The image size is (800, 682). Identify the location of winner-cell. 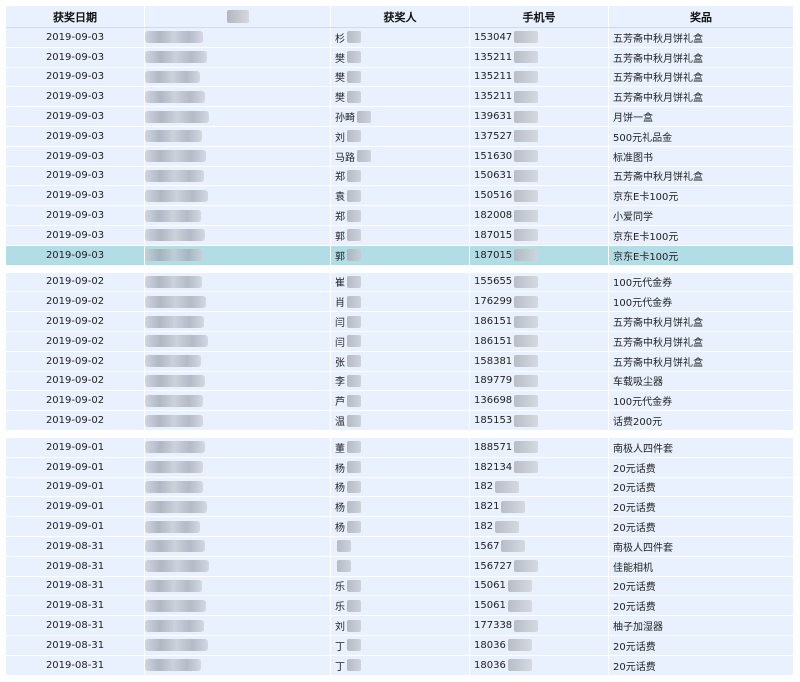
(400, 566).